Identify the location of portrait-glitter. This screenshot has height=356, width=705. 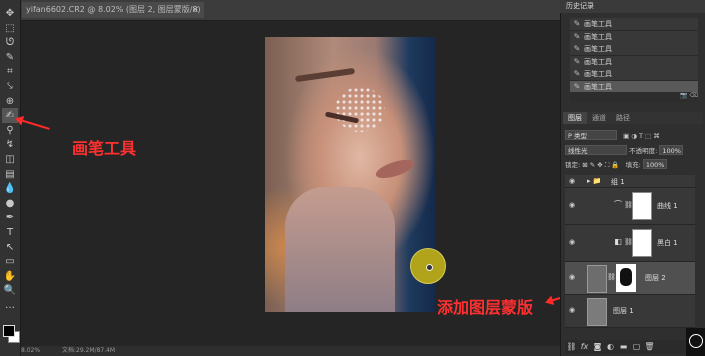
(360, 109).